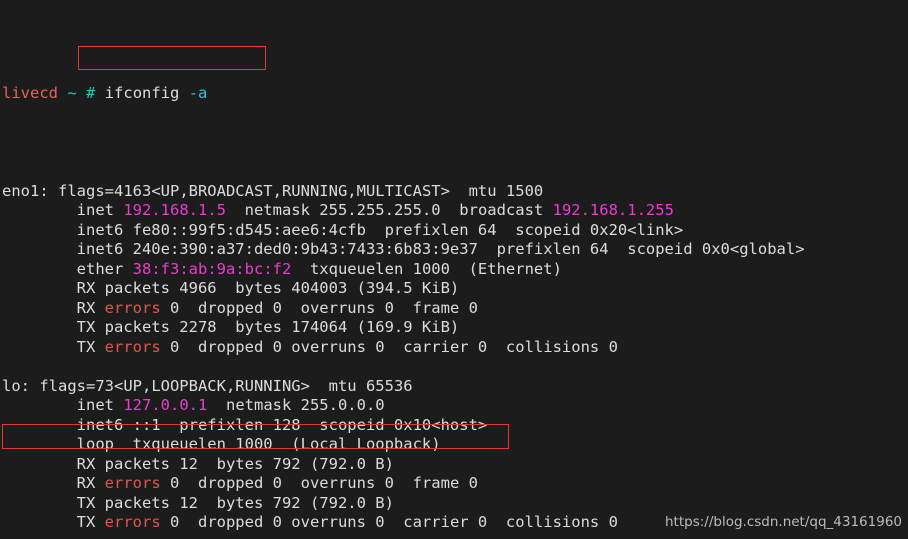 This screenshot has height=539, width=908. I want to click on line-segment: txqueuelen 1000 (Ethernet), so click(426, 268).